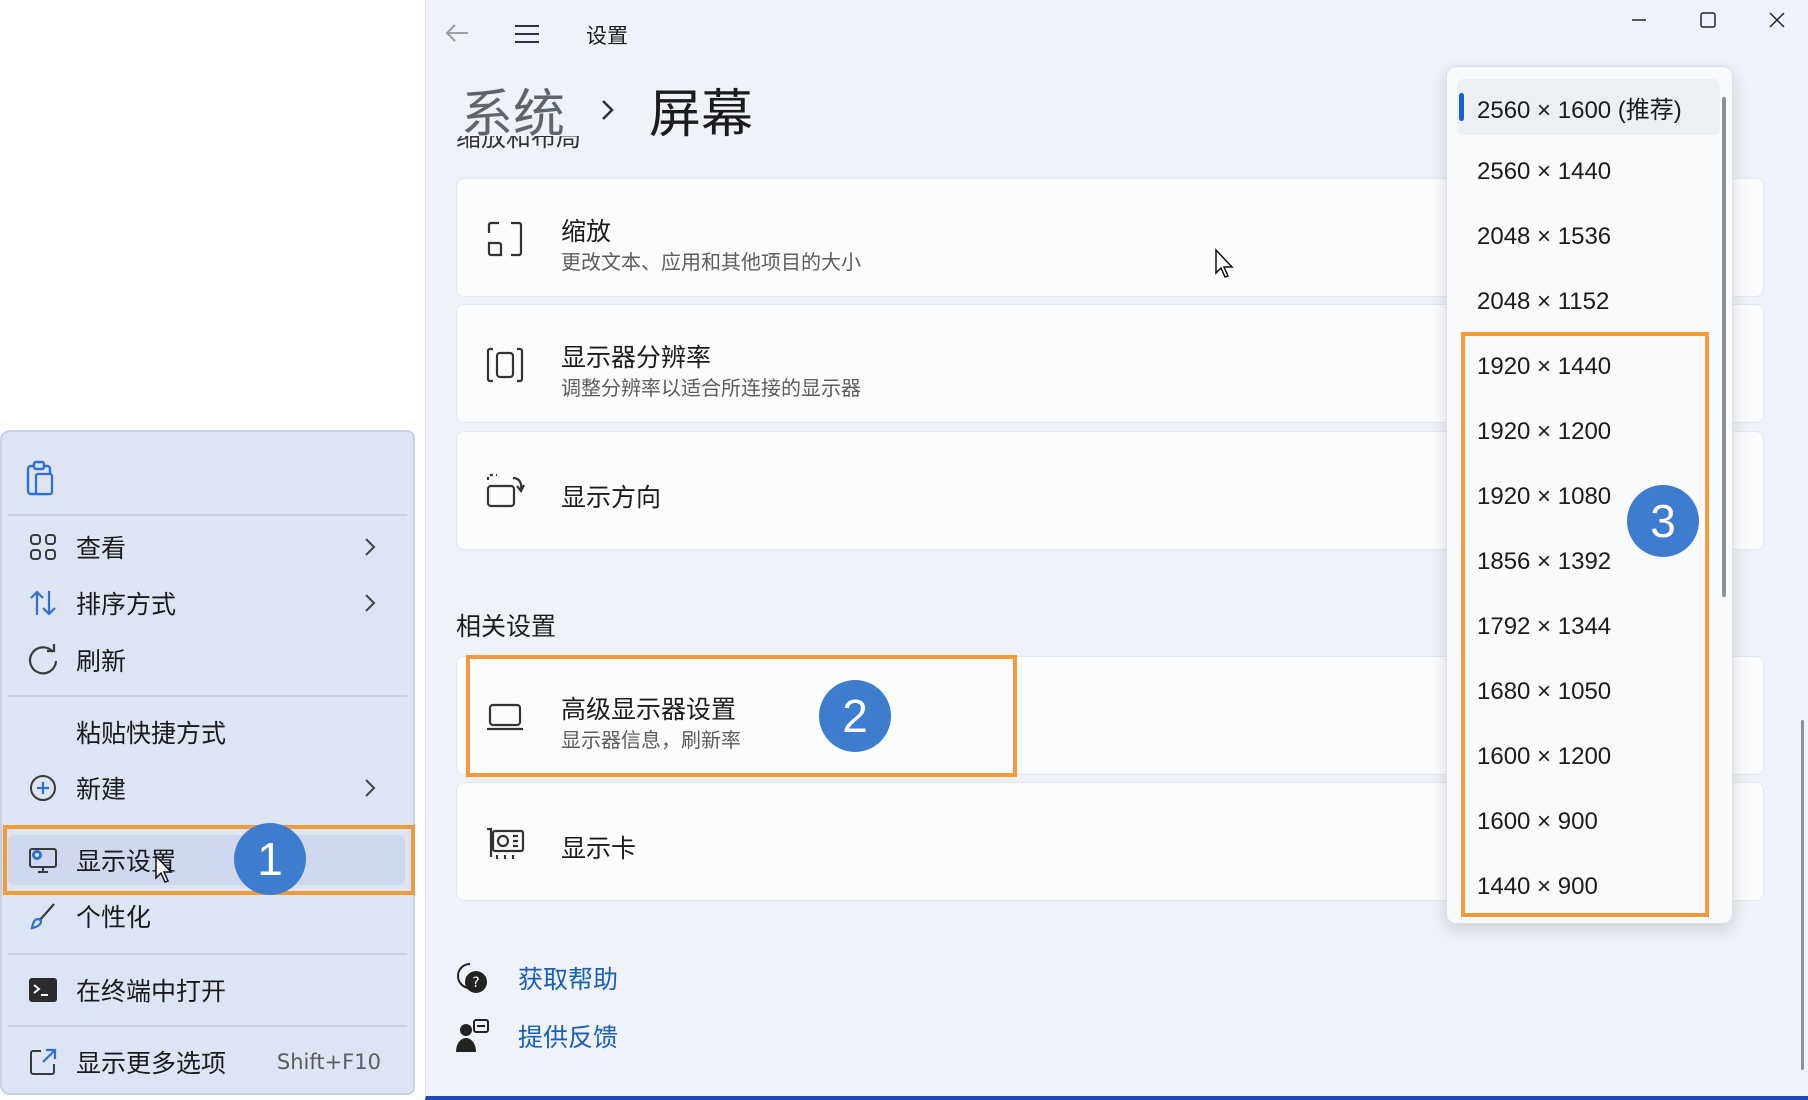 This screenshot has height=1100, width=1808. I want to click on back-arrow-icon, so click(457, 33).